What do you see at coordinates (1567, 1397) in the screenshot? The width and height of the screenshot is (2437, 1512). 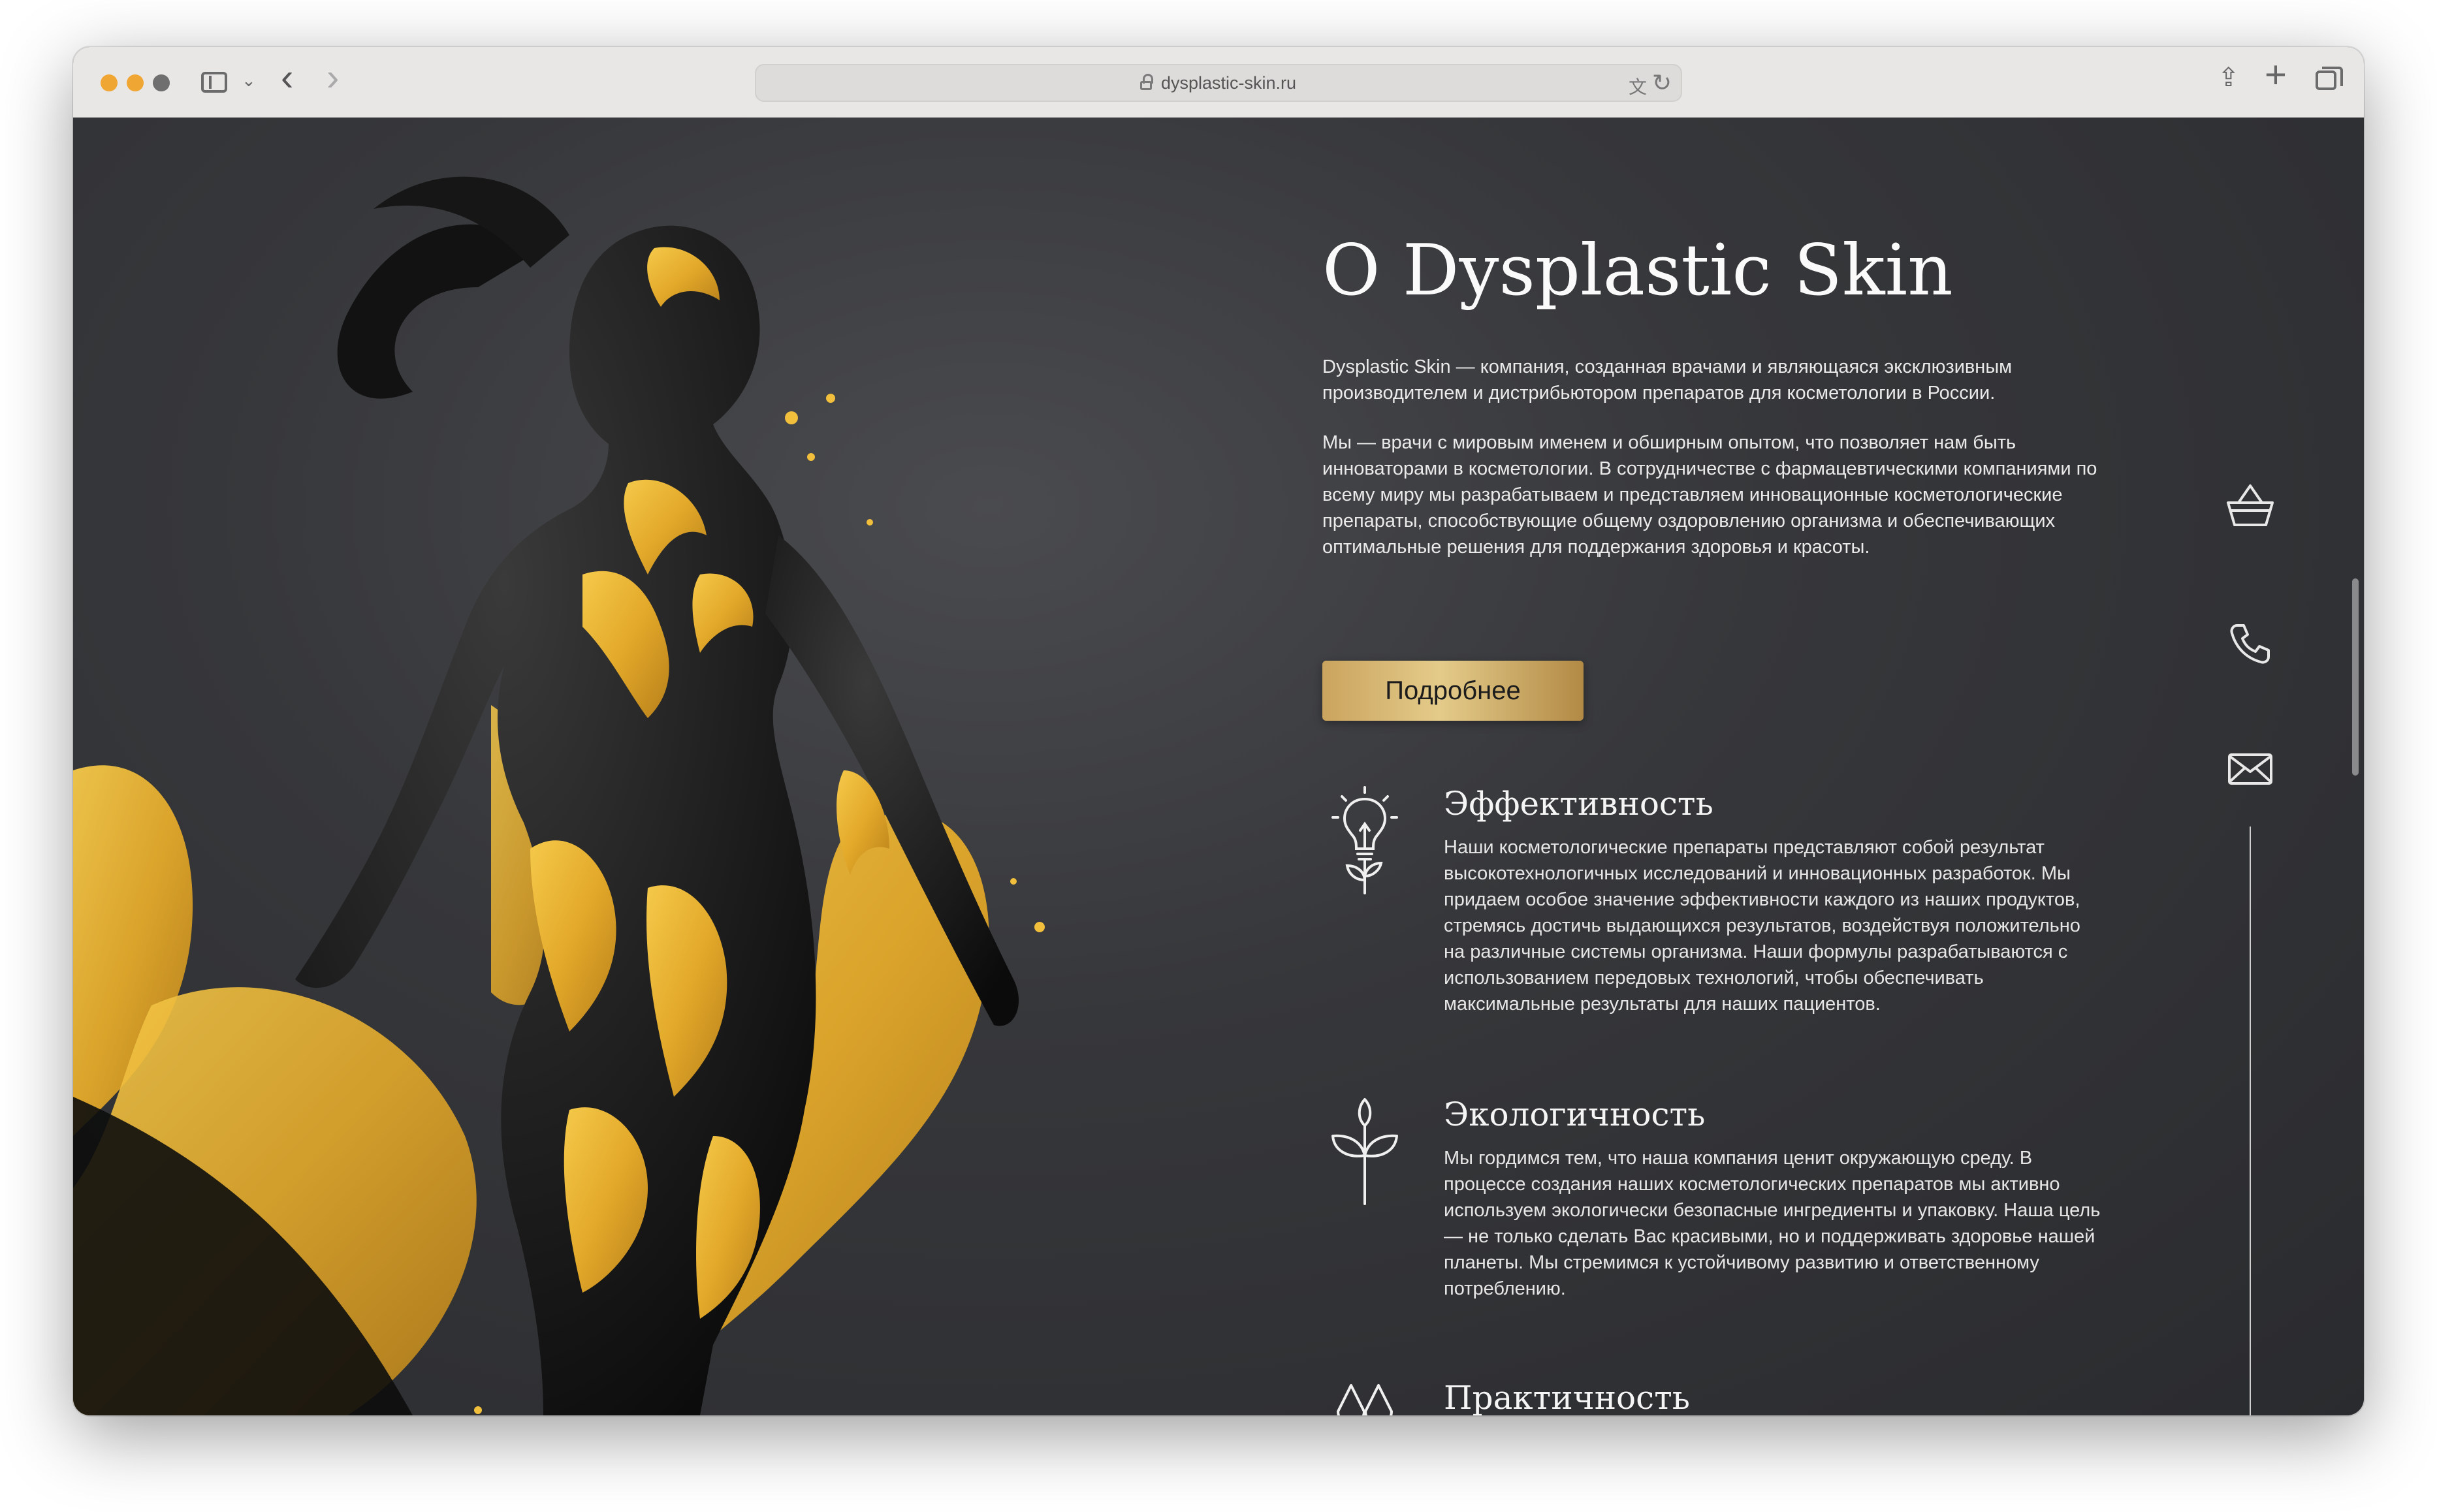 I see `feature-title: Практичность` at bounding box center [1567, 1397].